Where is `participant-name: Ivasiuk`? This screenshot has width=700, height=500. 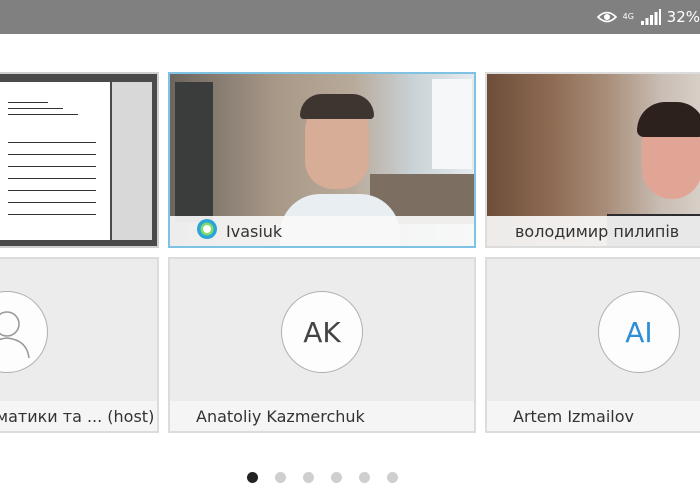 participant-name: Ivasiuk is located at coordinates (254, 231).